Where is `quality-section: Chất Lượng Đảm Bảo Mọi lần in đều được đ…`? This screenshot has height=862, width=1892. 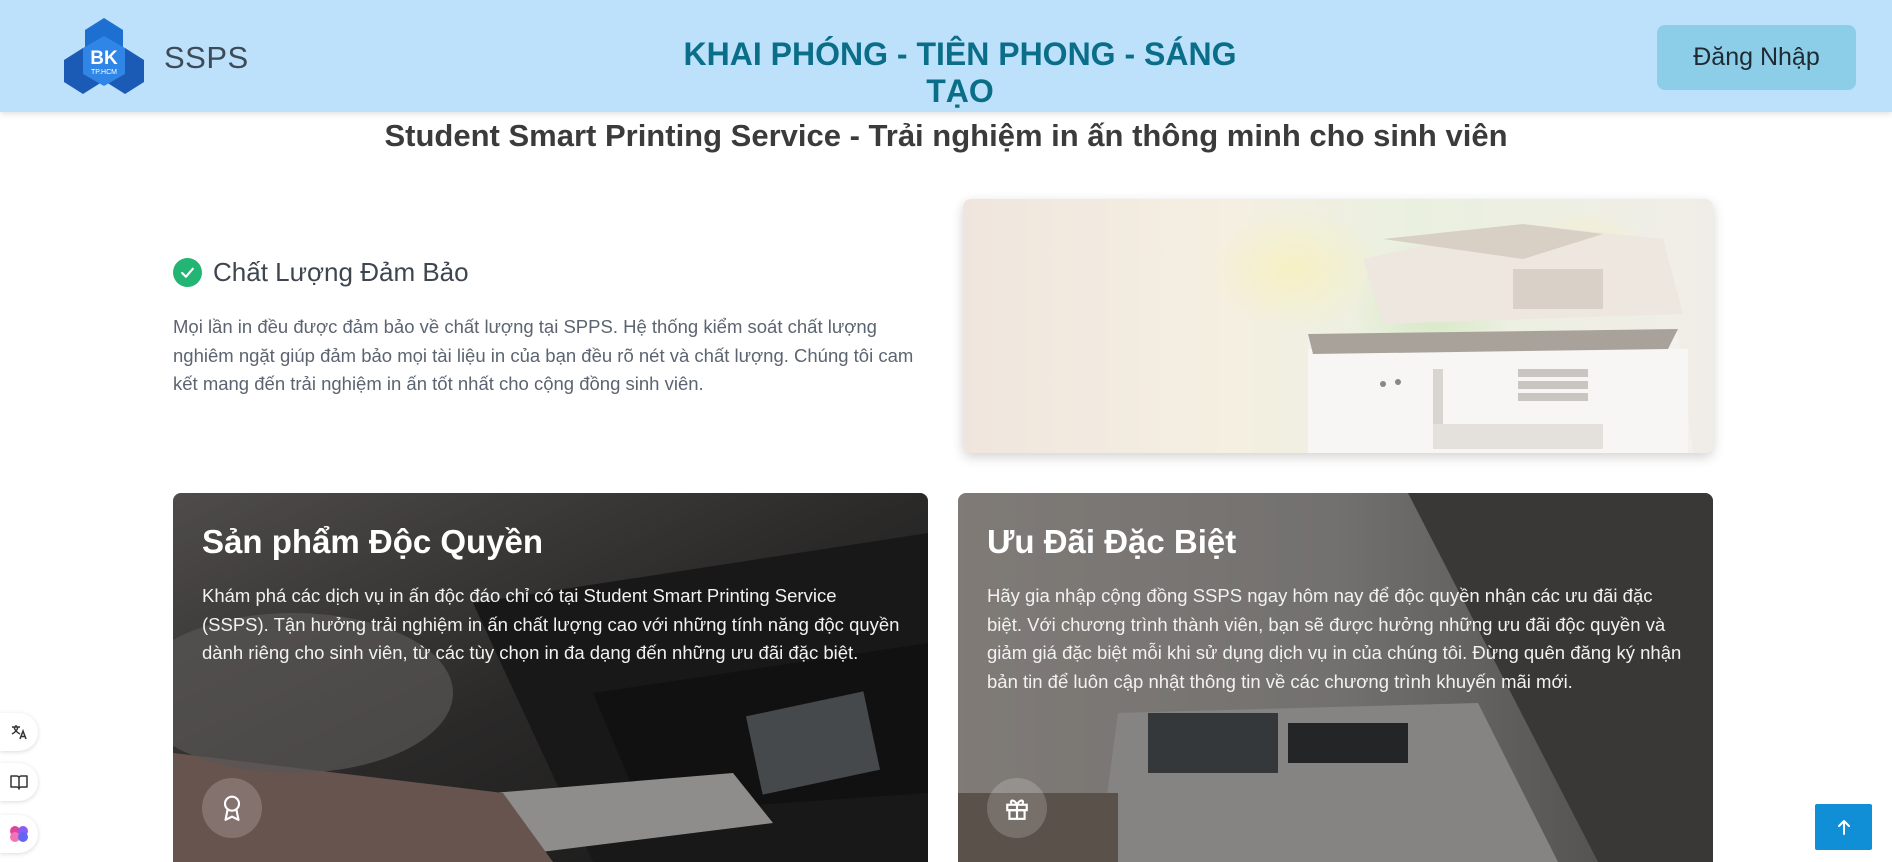 quality-section: Chất Lượng Đảm Bảo Mọi lần in đều được đ… is located at coordinates (548, 327).